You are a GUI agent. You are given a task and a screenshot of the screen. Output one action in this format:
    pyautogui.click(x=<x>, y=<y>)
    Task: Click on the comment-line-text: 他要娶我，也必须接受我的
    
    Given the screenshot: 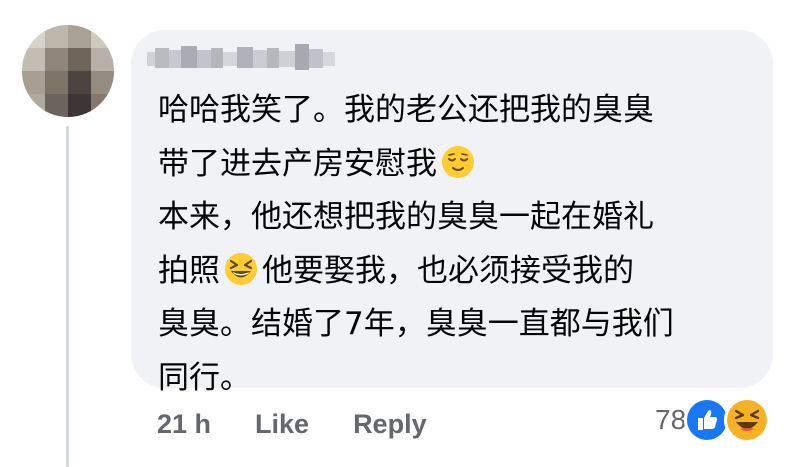 What is the action you would take?
    pyautogui.click(x=448, y=270)
    